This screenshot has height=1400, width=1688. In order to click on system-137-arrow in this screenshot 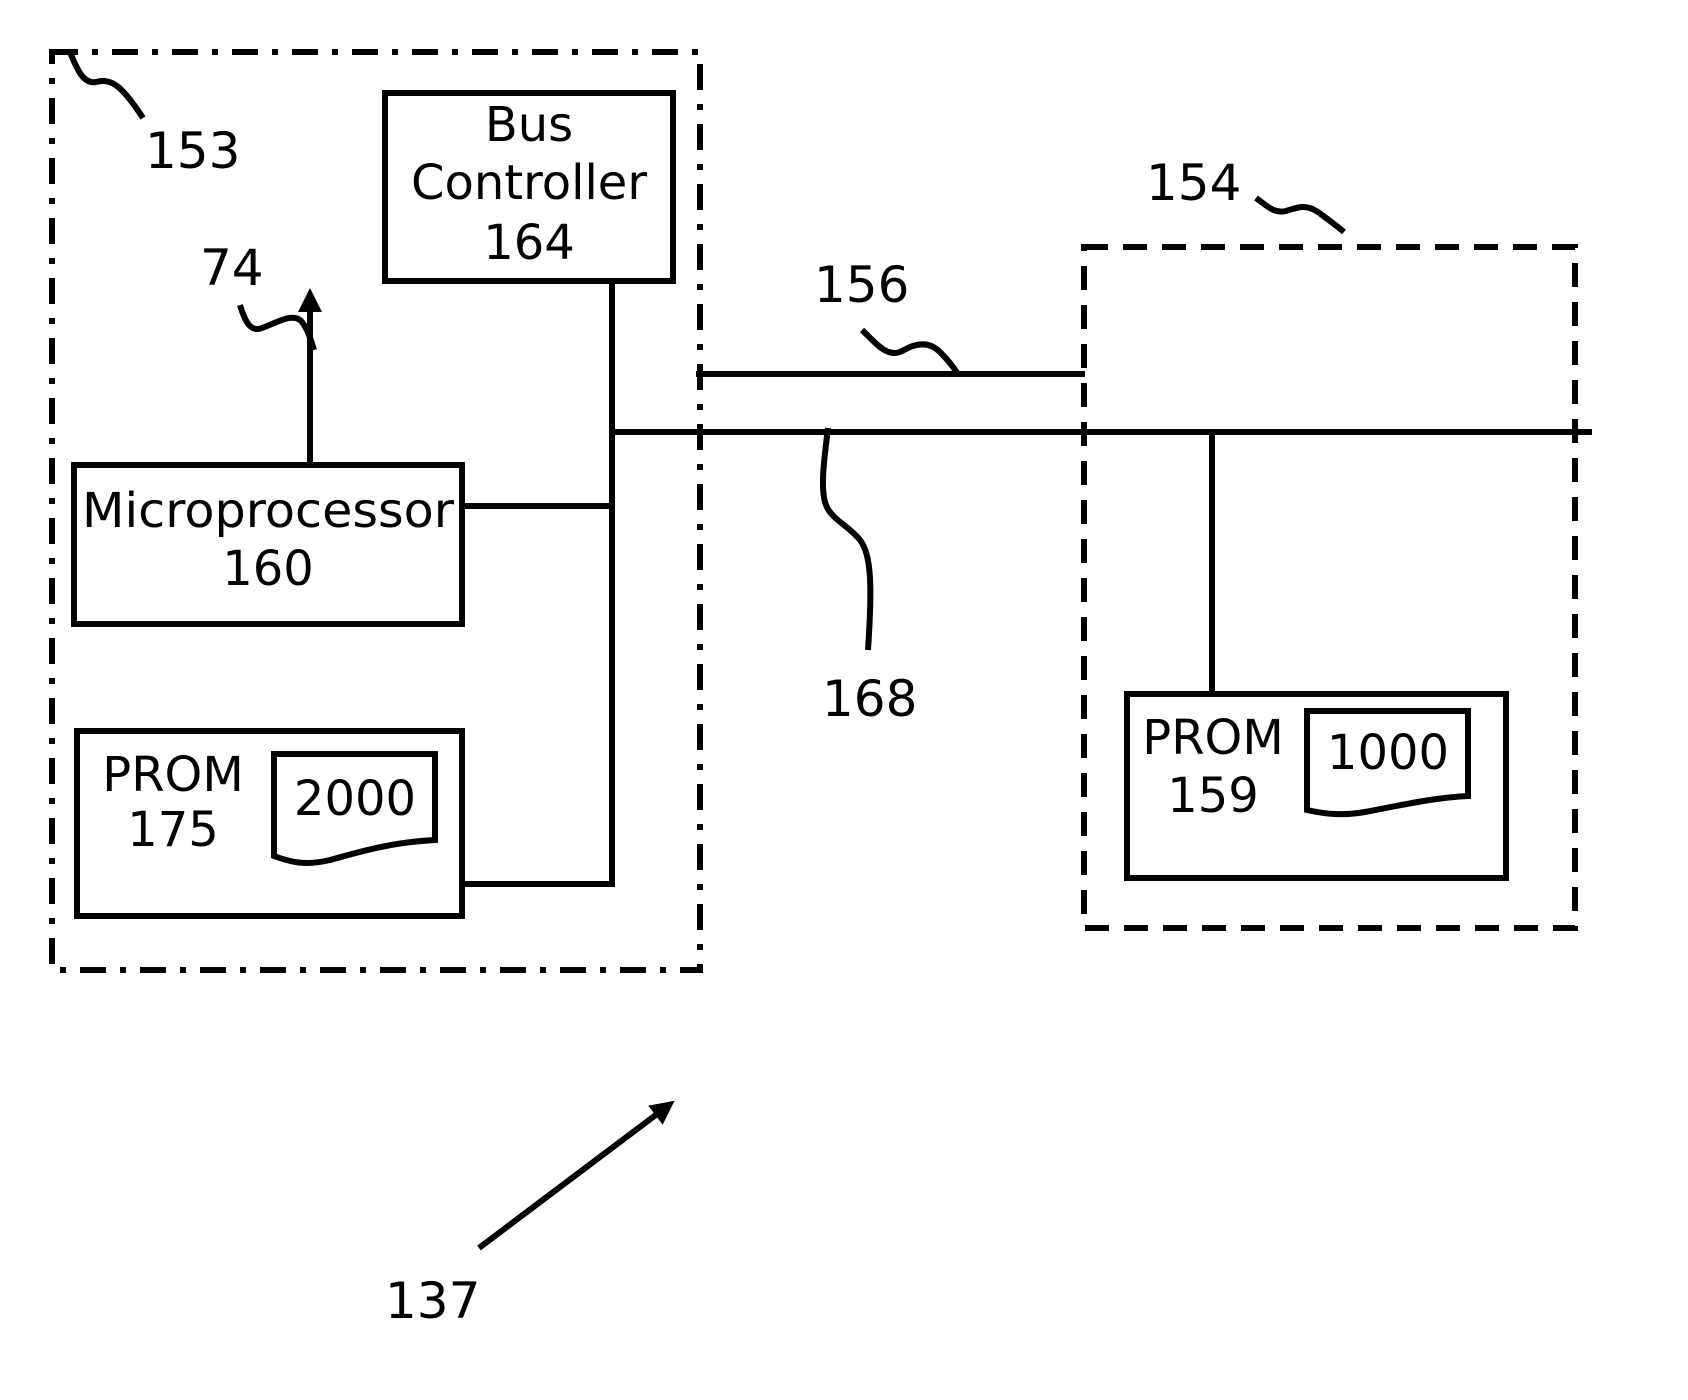, I will do `click(576, 1175)`.